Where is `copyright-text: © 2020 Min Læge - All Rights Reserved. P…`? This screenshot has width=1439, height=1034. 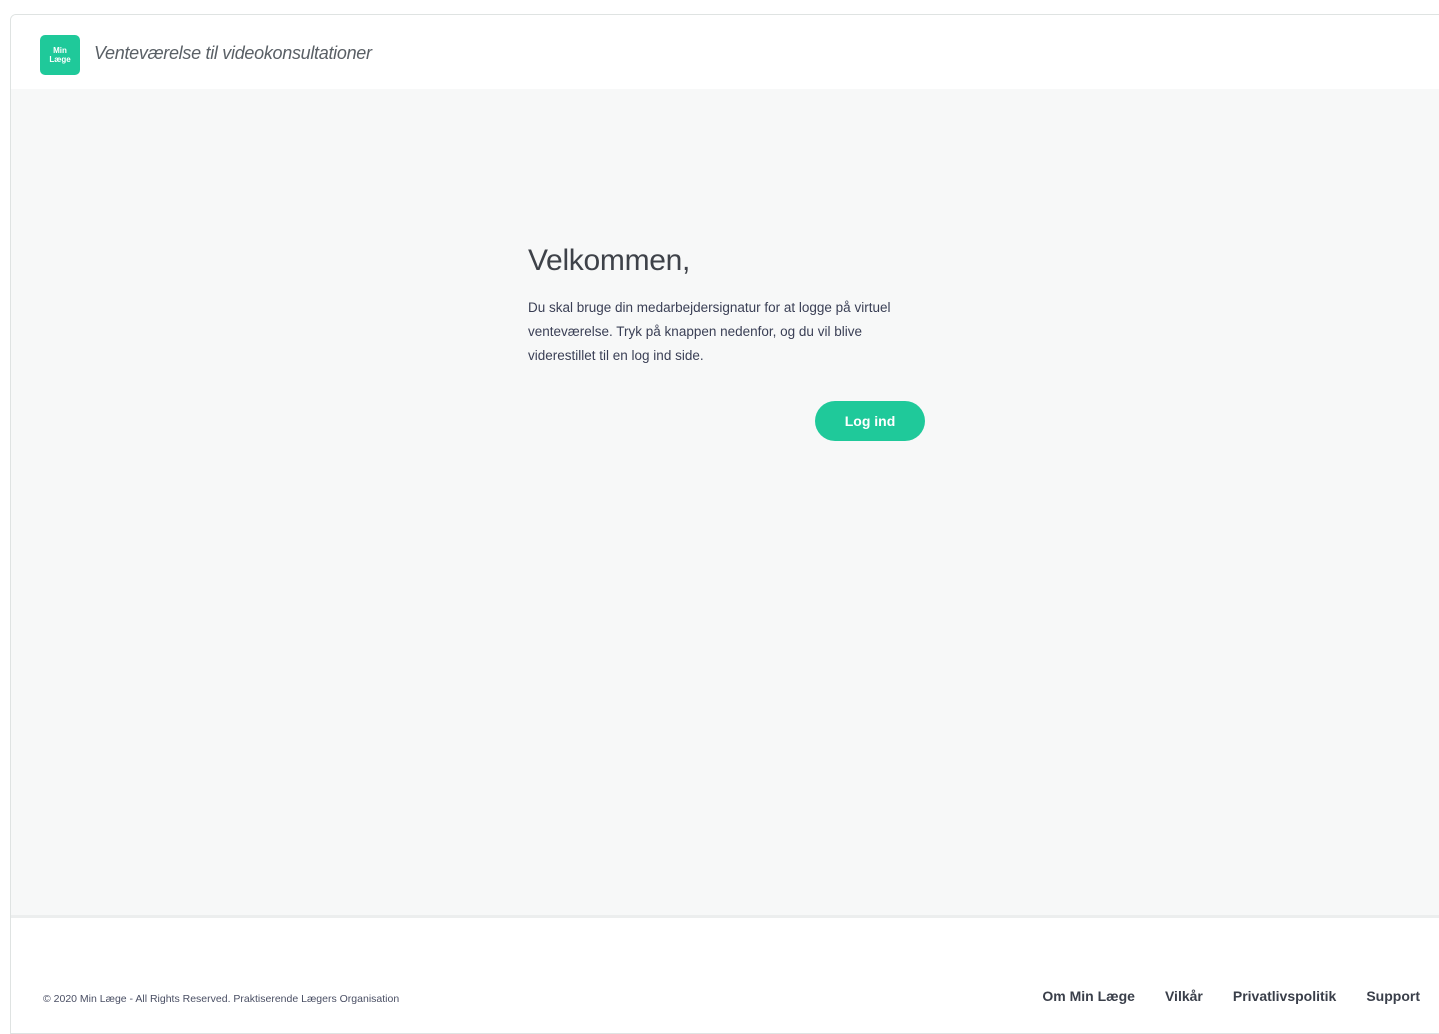 copyright-text: © 2020 Min Læge - All Rights Reserved. P… is located at coordinates (221, 999).